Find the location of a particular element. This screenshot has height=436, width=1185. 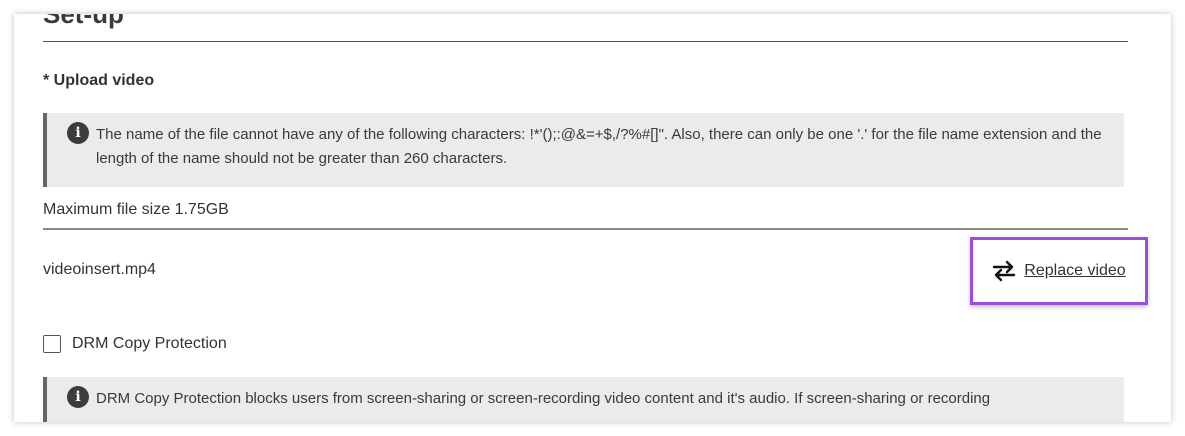

replace-video-label: Replace video is located at coordinates (1075, 270).